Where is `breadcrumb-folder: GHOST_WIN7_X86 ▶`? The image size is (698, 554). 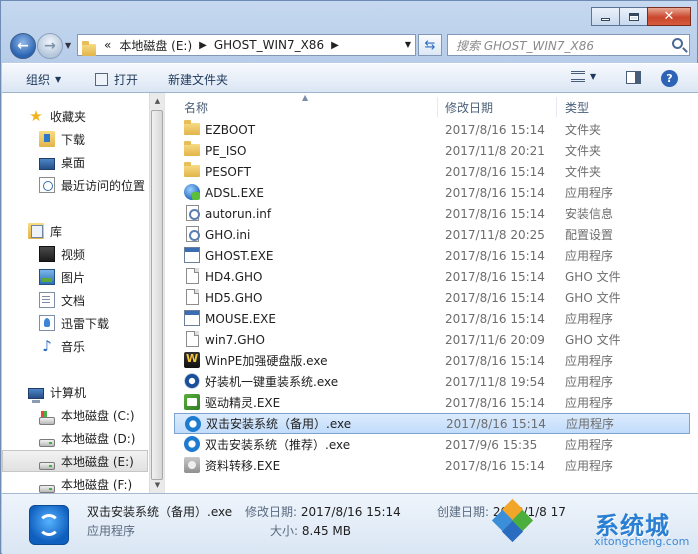
breadcrumb-folder: GHOST_WIN7_X86 ▶ is located at coordinates (280, 45).